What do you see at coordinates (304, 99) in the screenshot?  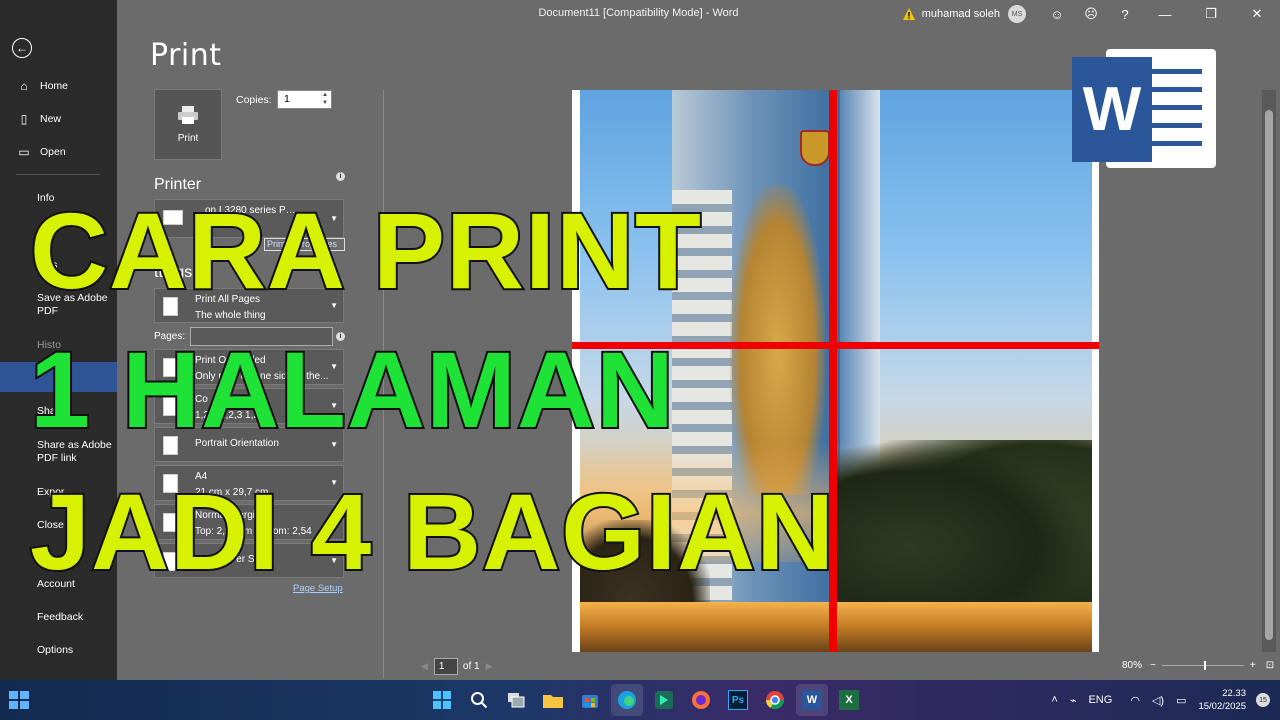 I see `copies-stepper: 1 ▲ ▼` at bounding box center [304, 99].